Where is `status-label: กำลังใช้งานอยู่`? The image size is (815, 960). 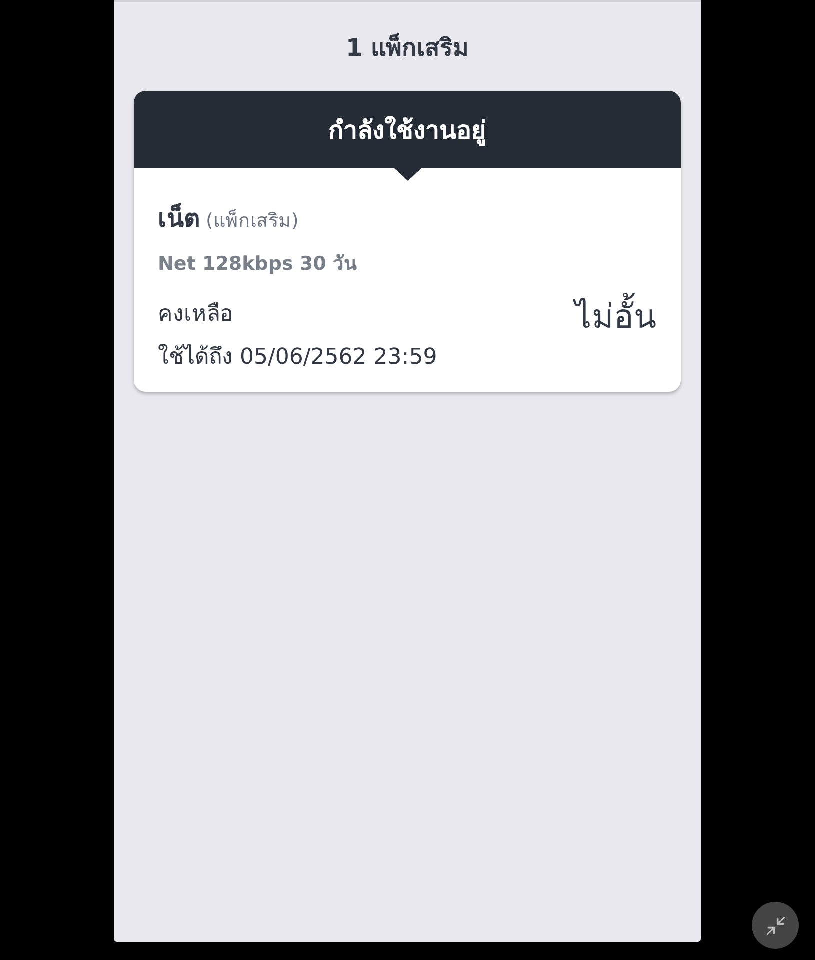 status-label: กำลังใช้งานอยู่ is located at coordinates (407, 131).